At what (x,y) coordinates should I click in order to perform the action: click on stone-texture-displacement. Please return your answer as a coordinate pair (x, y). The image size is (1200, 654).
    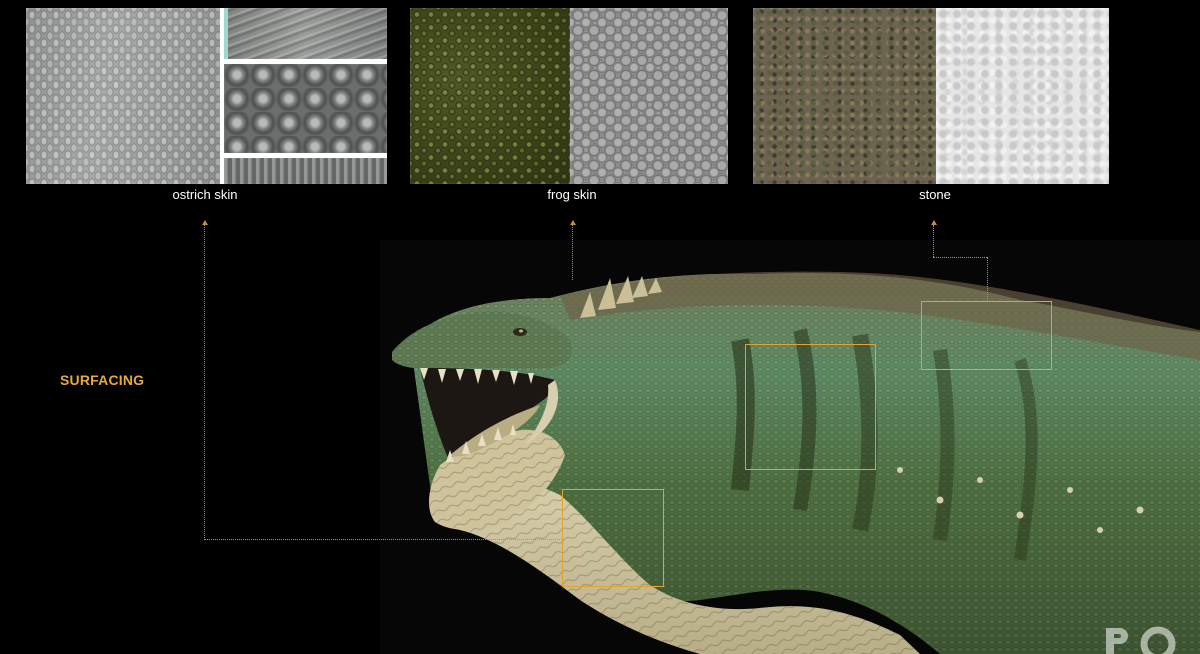
    Looking at the image, I should click on (1022, 96).